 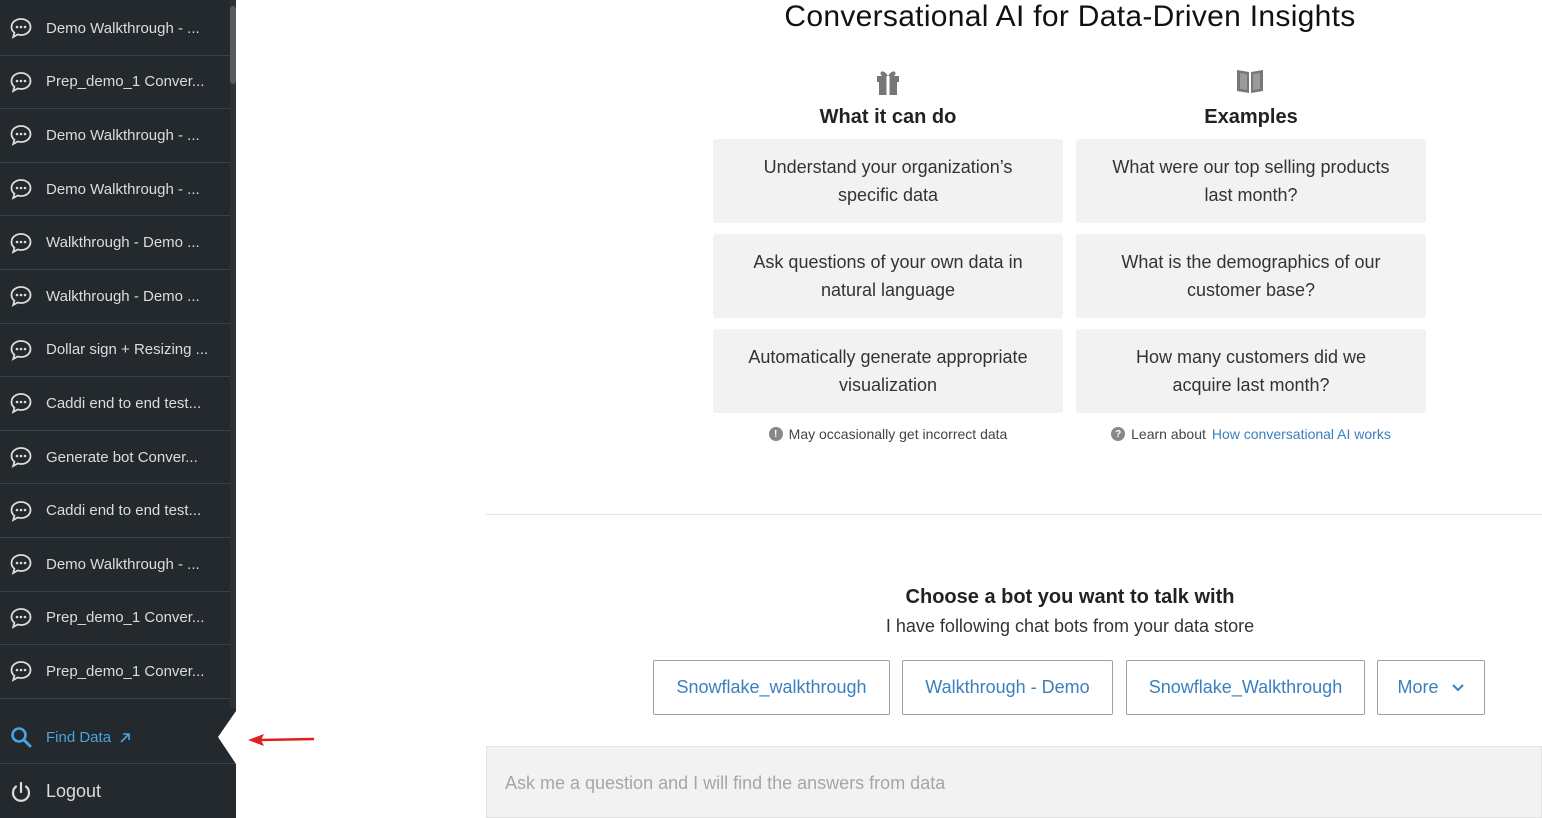 I want to click on info-icon: !, so click(x=775, y=434).